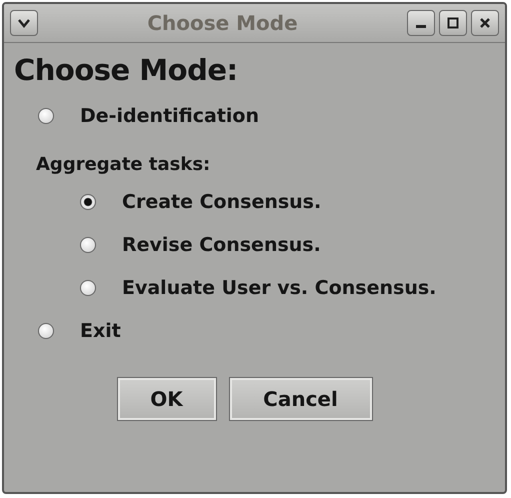  I want to click on radio-option: Create Consensus., so click(254, 202).